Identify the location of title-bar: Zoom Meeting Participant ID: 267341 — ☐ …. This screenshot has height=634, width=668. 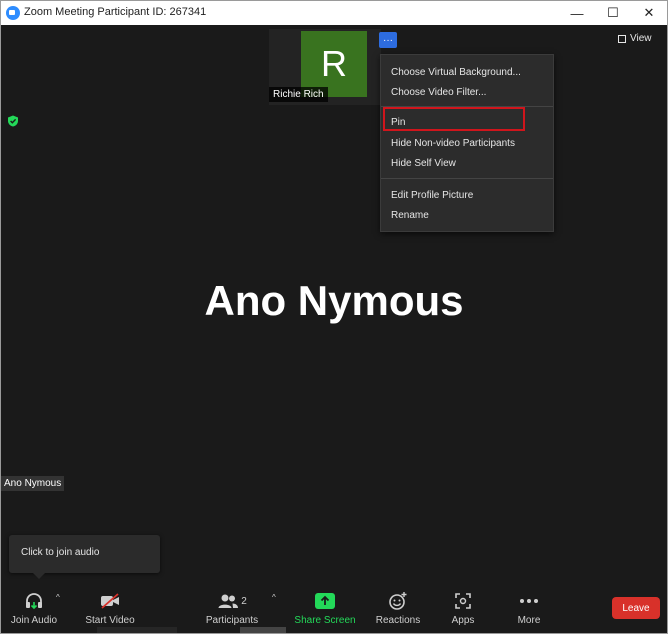
(334, 13).